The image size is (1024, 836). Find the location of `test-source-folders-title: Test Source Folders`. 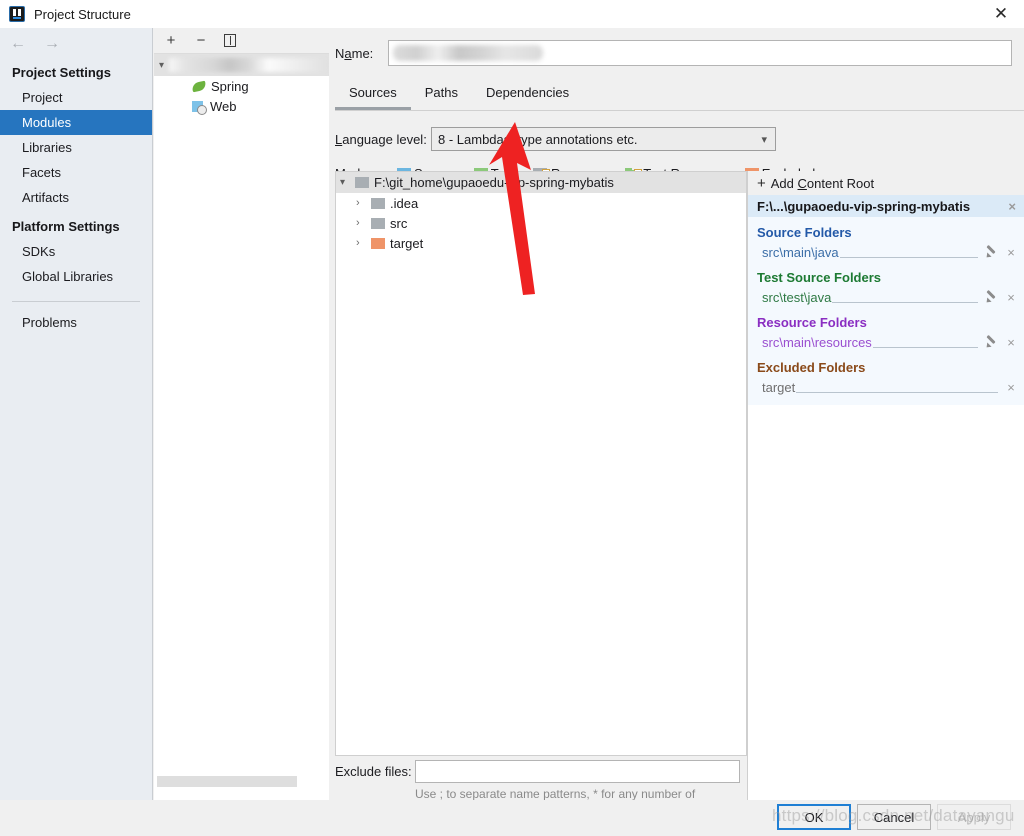

test-source-folders-title: Test Source Folders is located at coordinates (819, 277).